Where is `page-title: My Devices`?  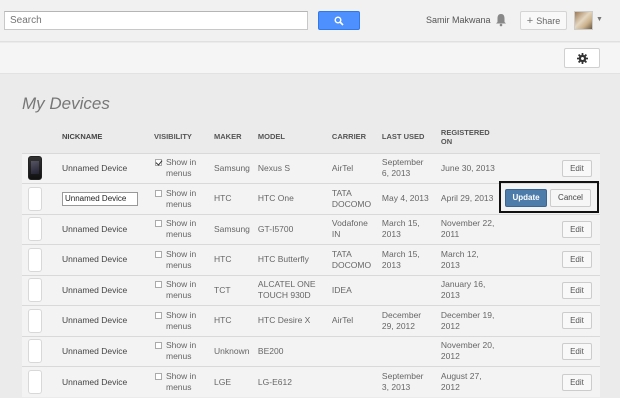 page-title: My Devices is located at coordinates (66, 103).